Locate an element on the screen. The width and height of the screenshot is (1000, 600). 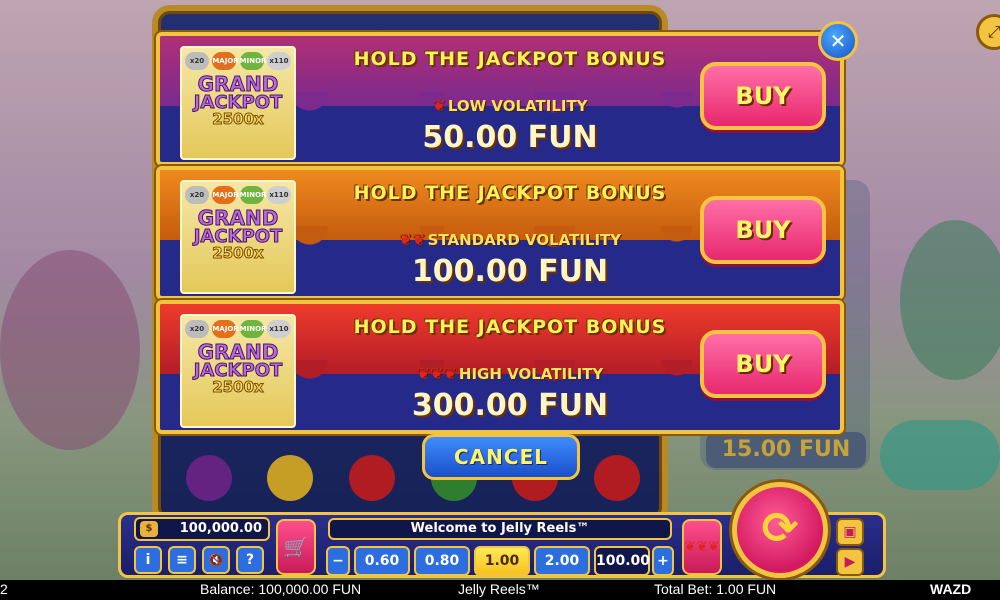
volatility-label: HIGH VOLATILITY is located at coordinates (531, 374).